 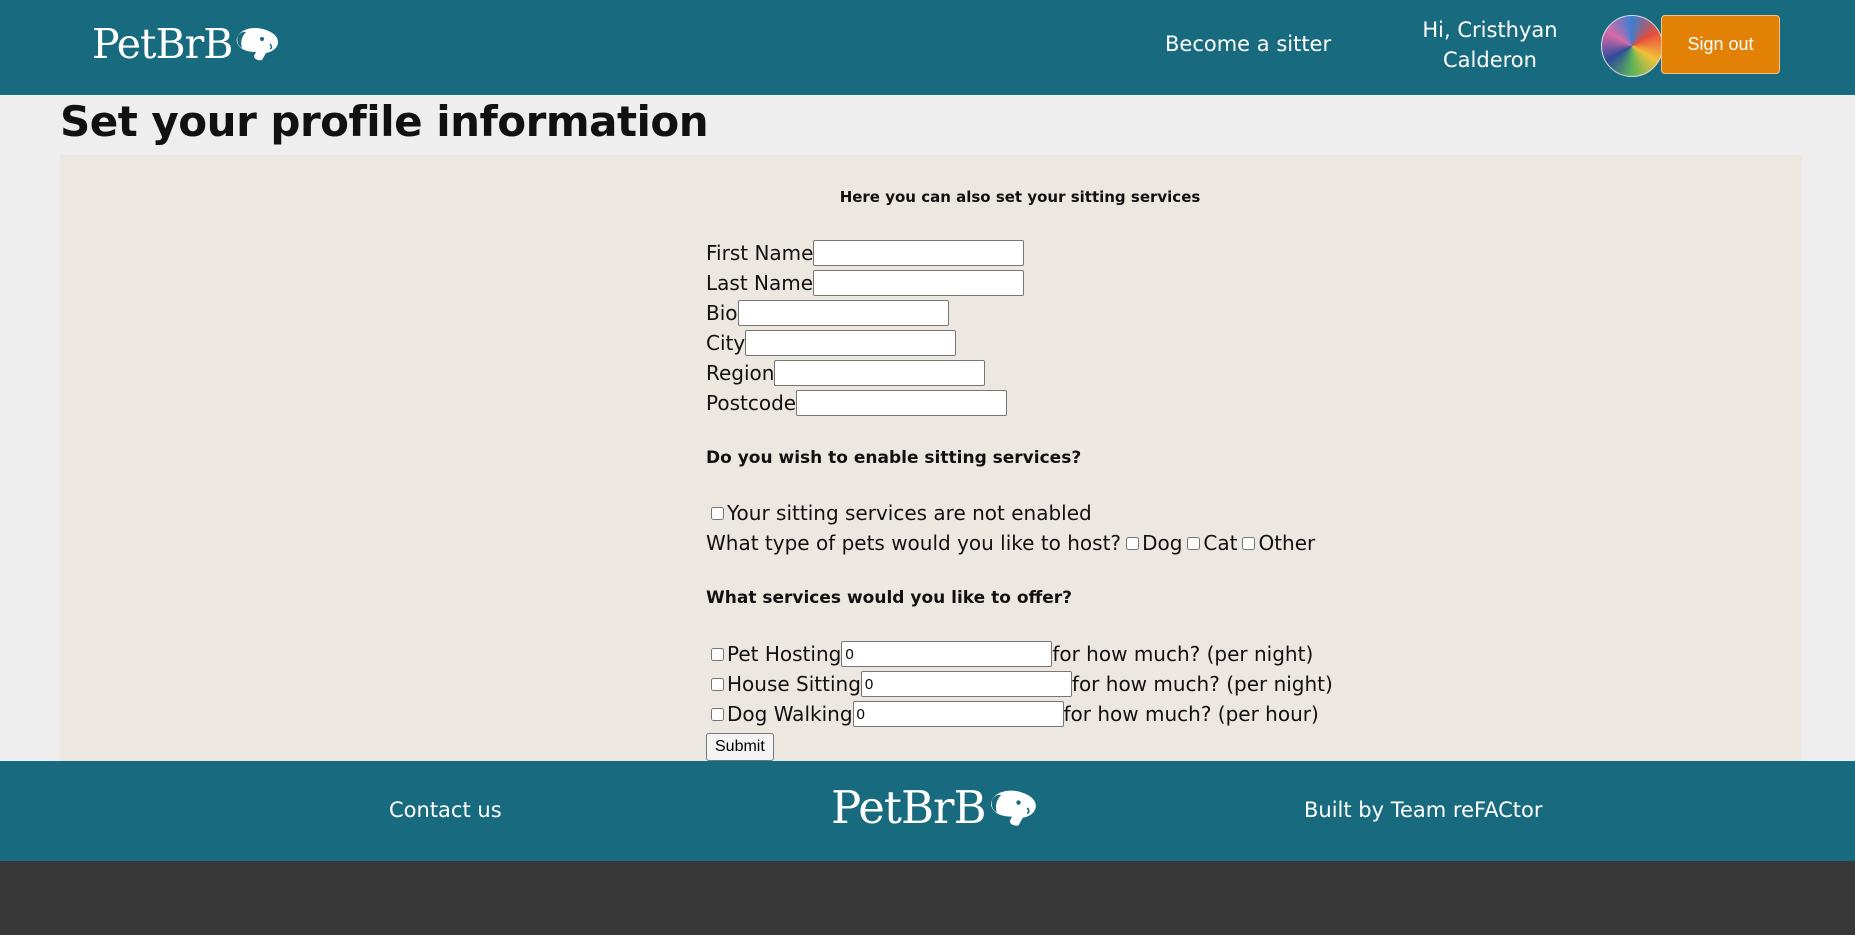 I want to click on service-hosting-price-input, so click(x=947, y=654).